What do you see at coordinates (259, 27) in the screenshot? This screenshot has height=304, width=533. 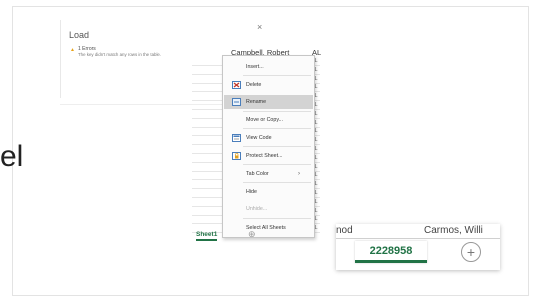 I see `close-icon: ×` at bounding box center [259, 27].